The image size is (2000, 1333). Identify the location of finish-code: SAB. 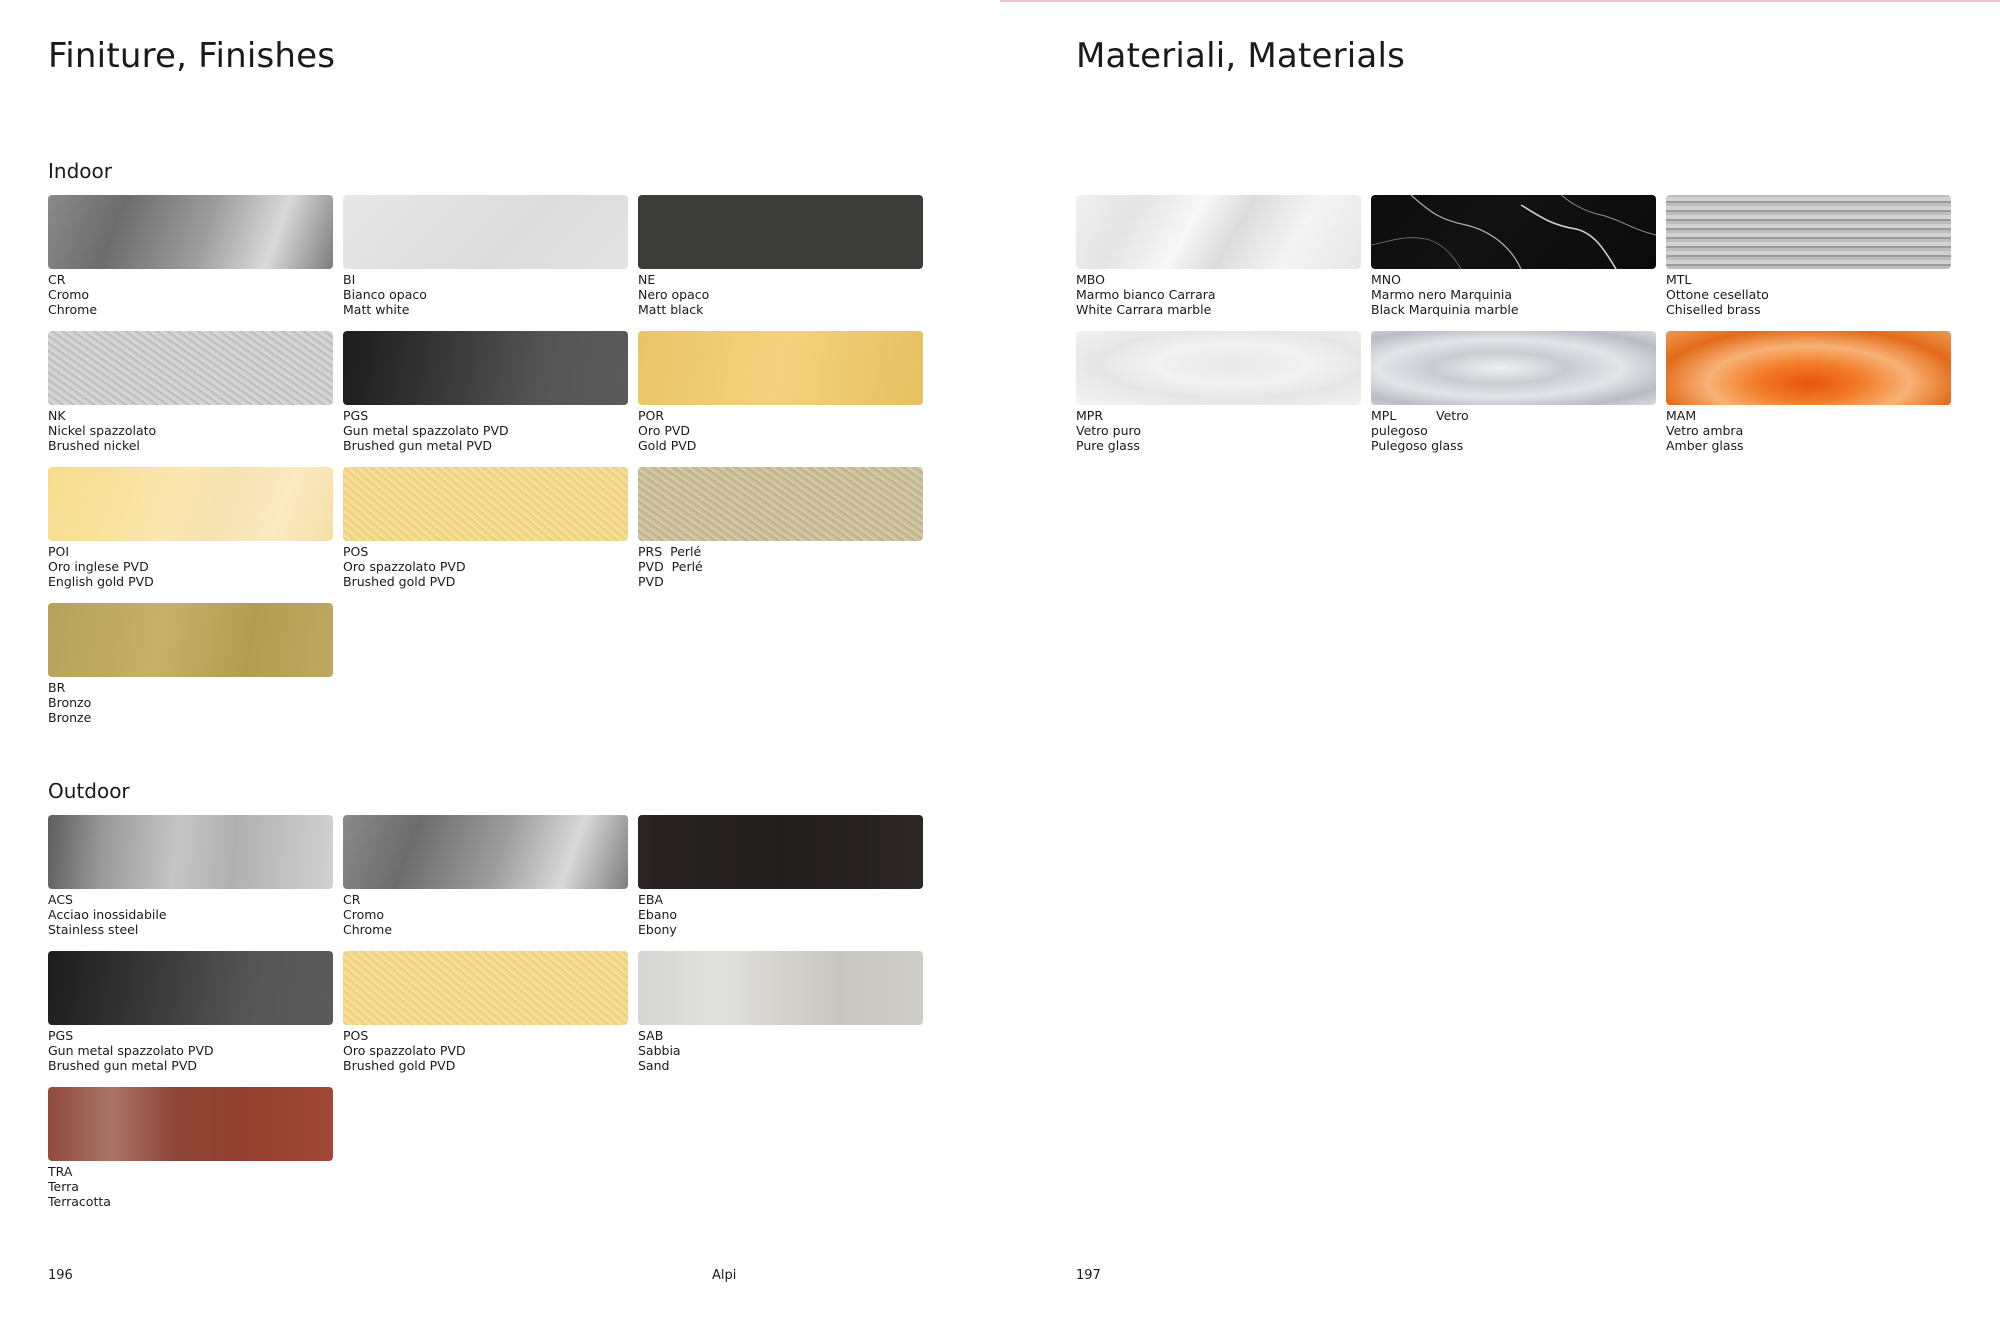
(651, 1035).